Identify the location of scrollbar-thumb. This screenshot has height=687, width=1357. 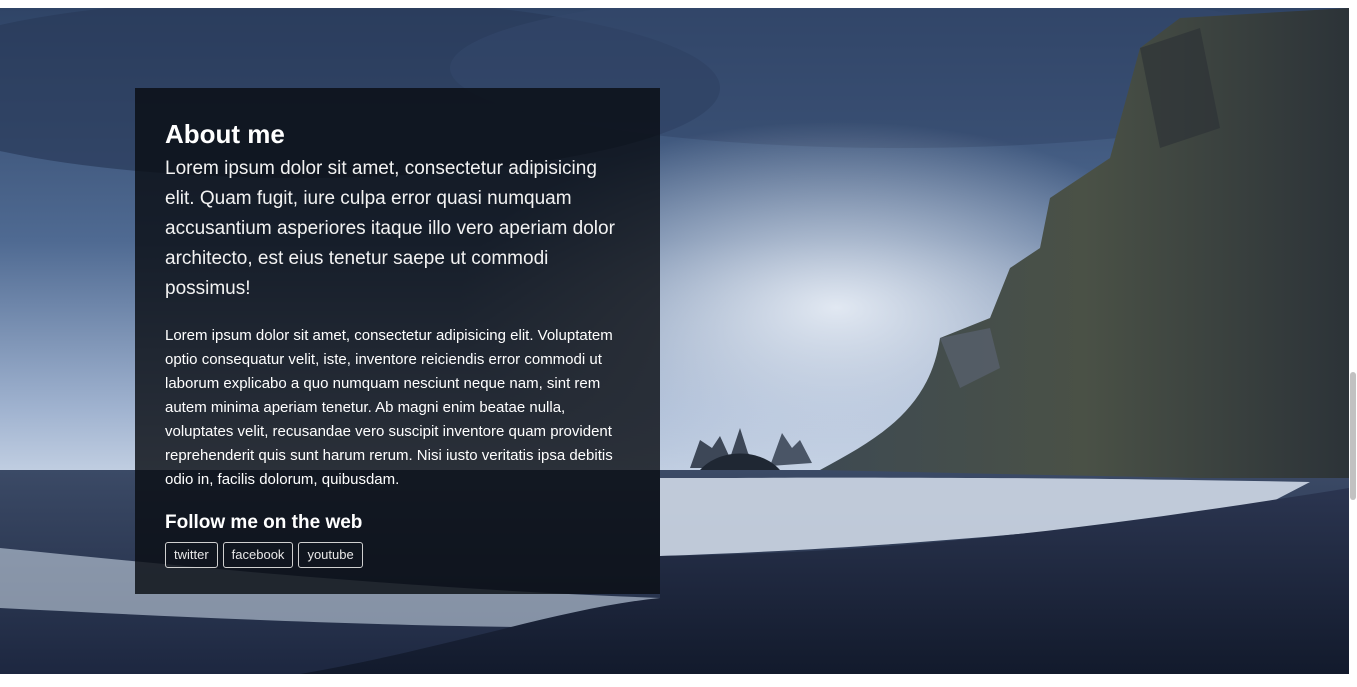
(1353, 436).